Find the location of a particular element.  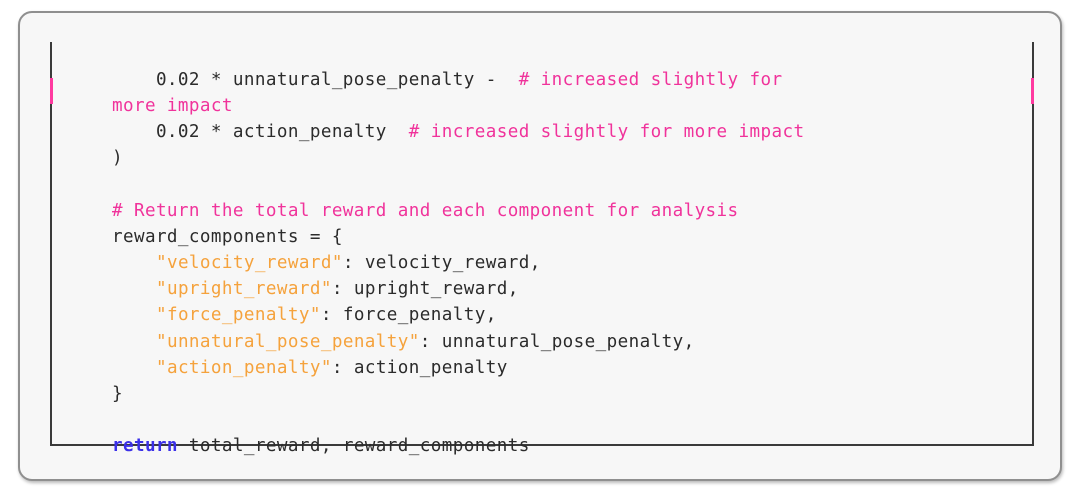

code-line: return total_reward, reward_components is located at coordinates (547, 446).